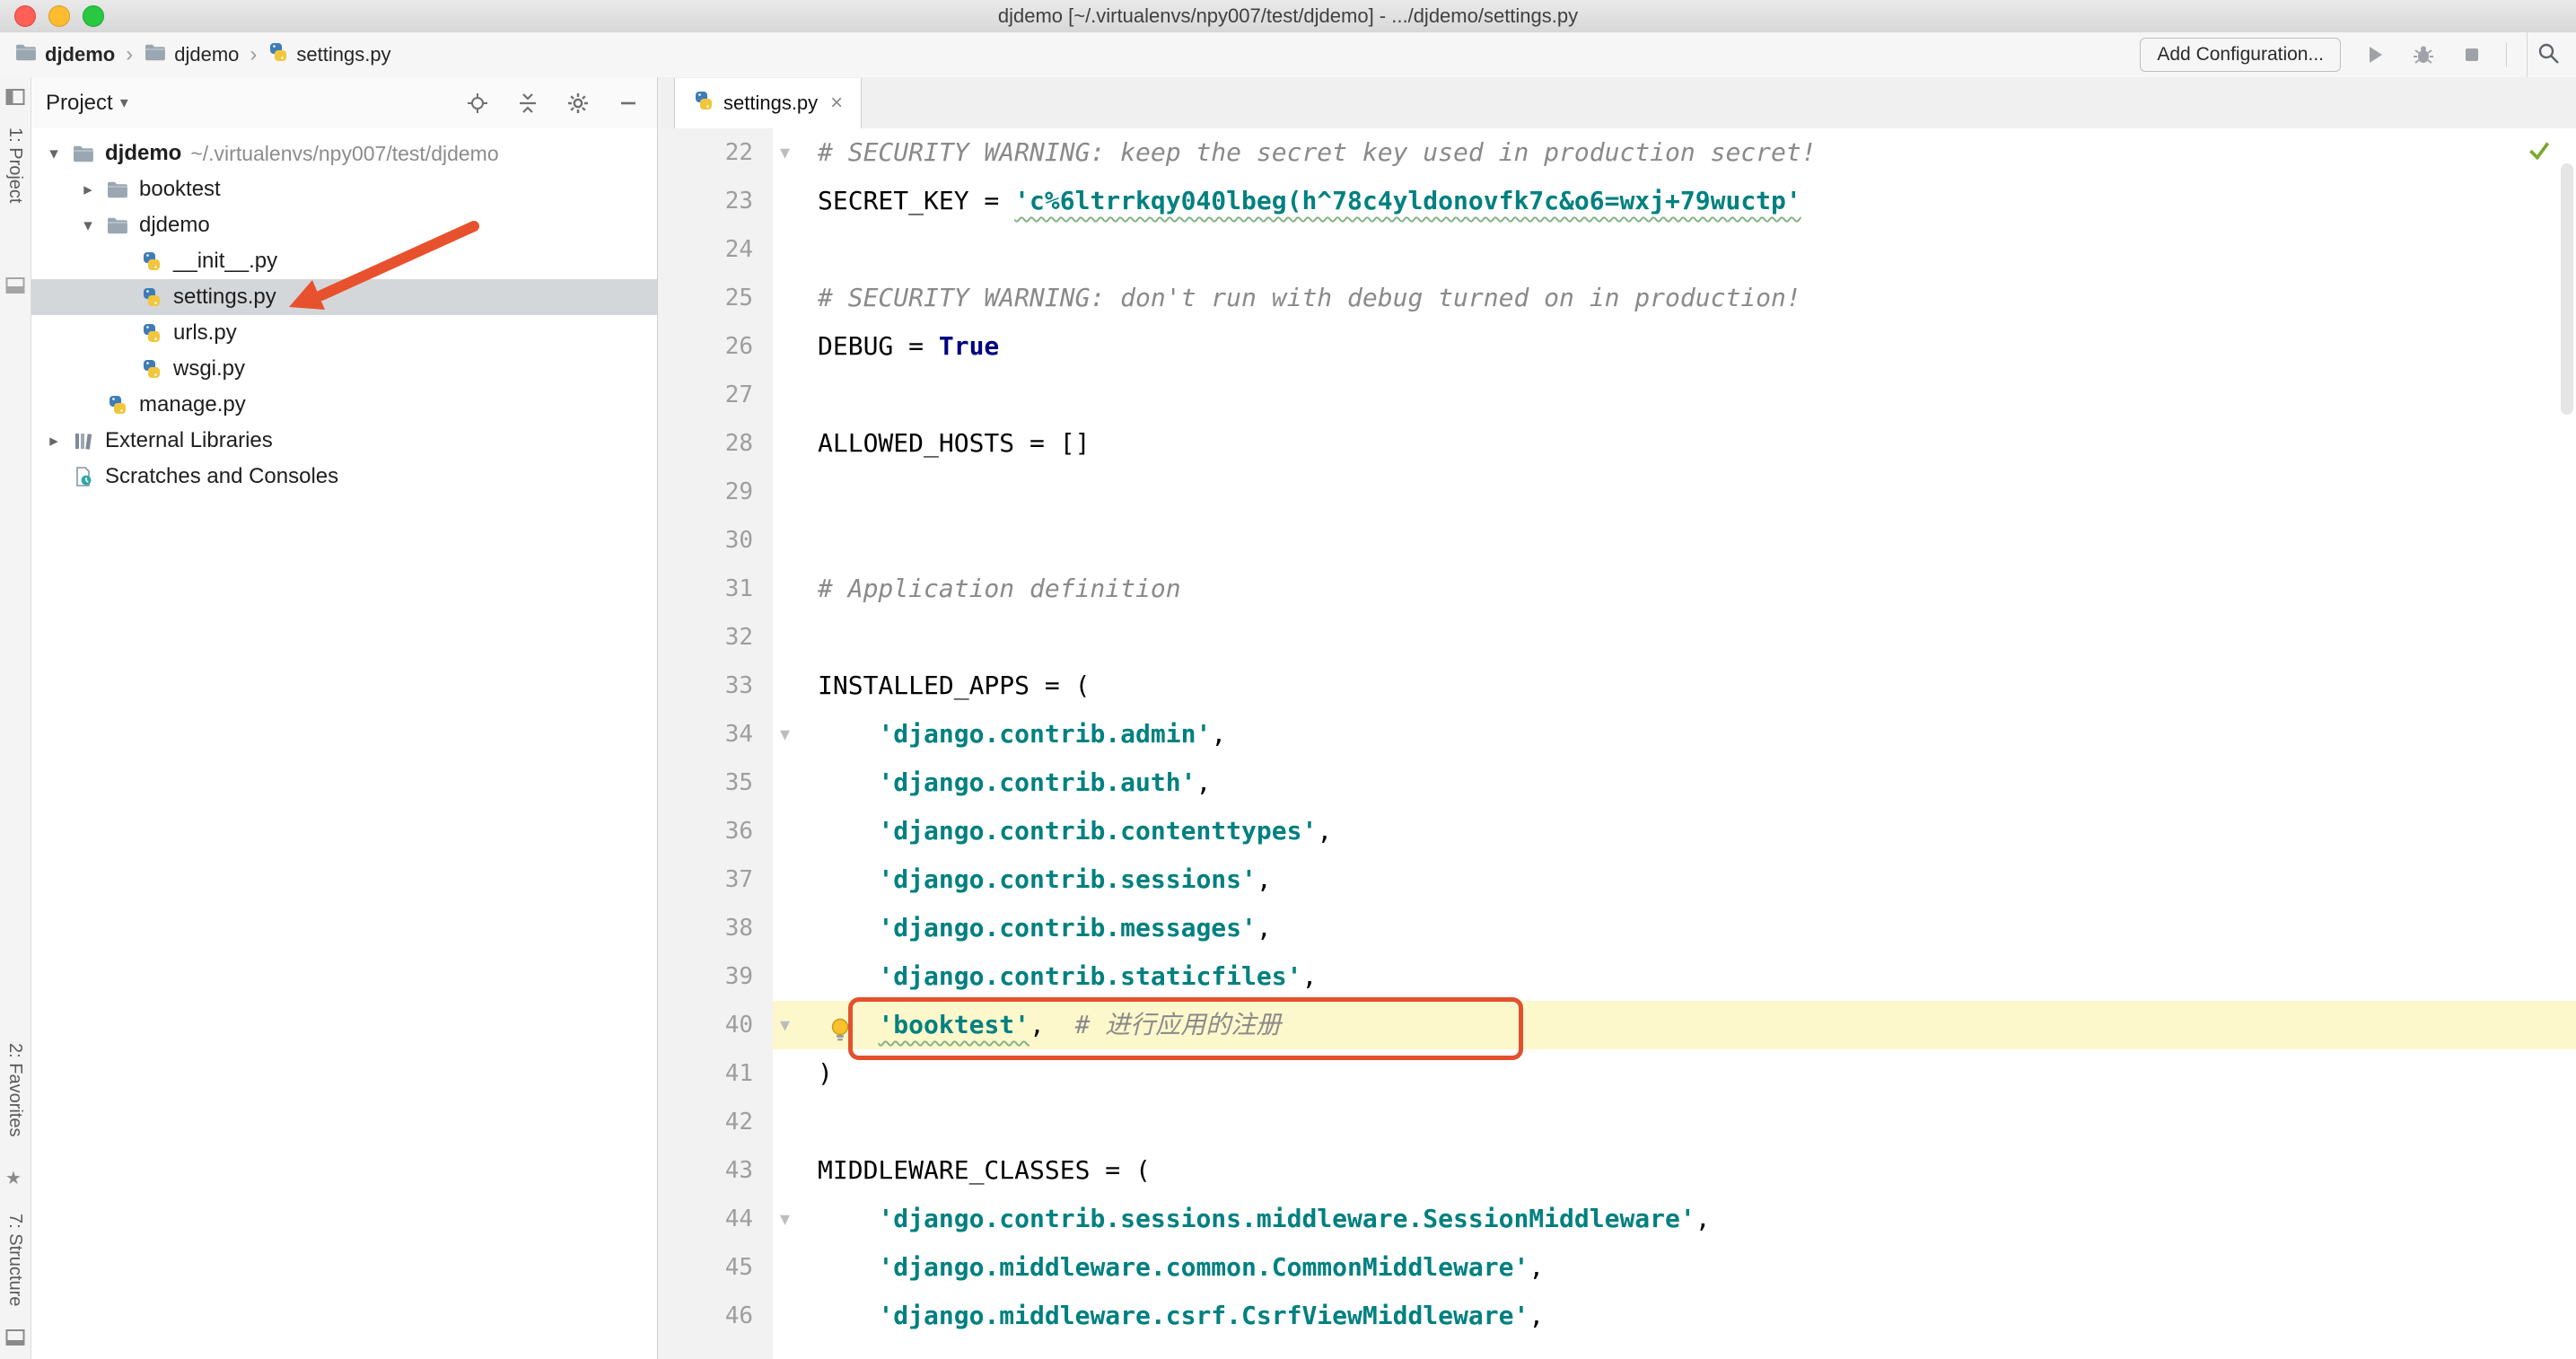  Describe the element at coordinates (715, 201) in the screenshot. I see `line-number: 23` at that location.